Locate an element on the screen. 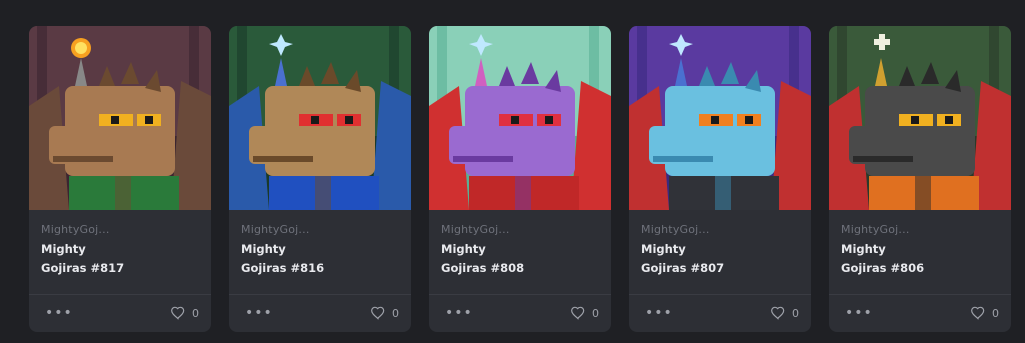 Image resolution: width=1025 pixels, height=343 pixels. nft-title-line2: Gojiras #807 is located at coordinates (720, 268).